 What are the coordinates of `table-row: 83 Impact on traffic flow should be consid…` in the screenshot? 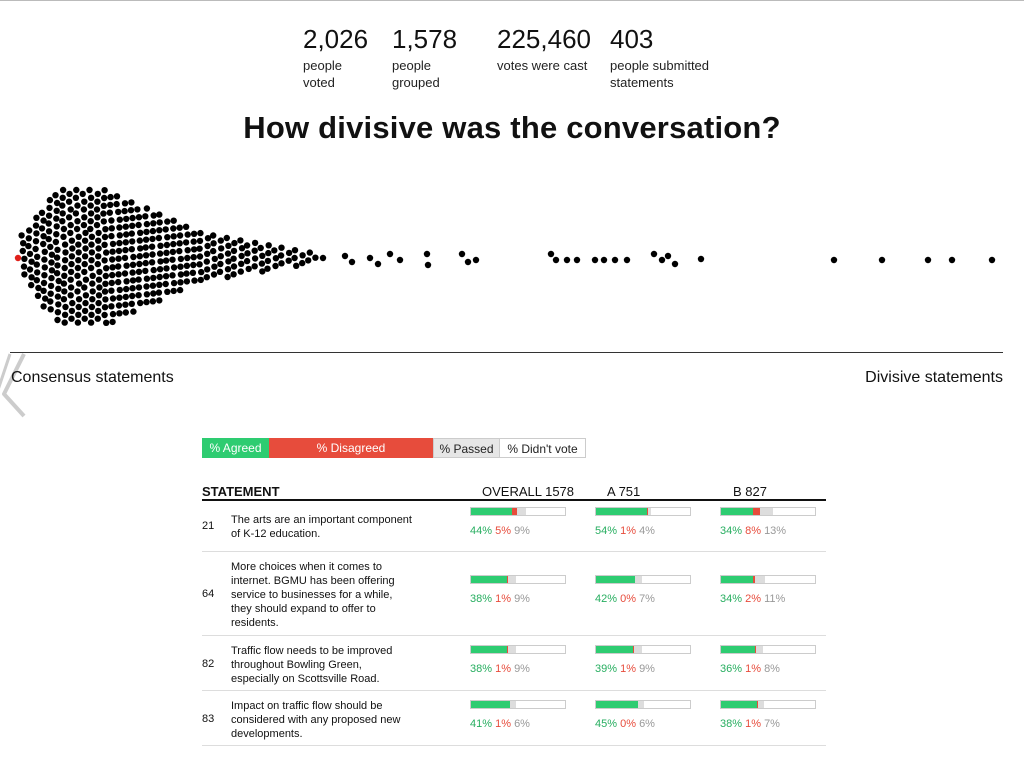 It's located at (514, 718).